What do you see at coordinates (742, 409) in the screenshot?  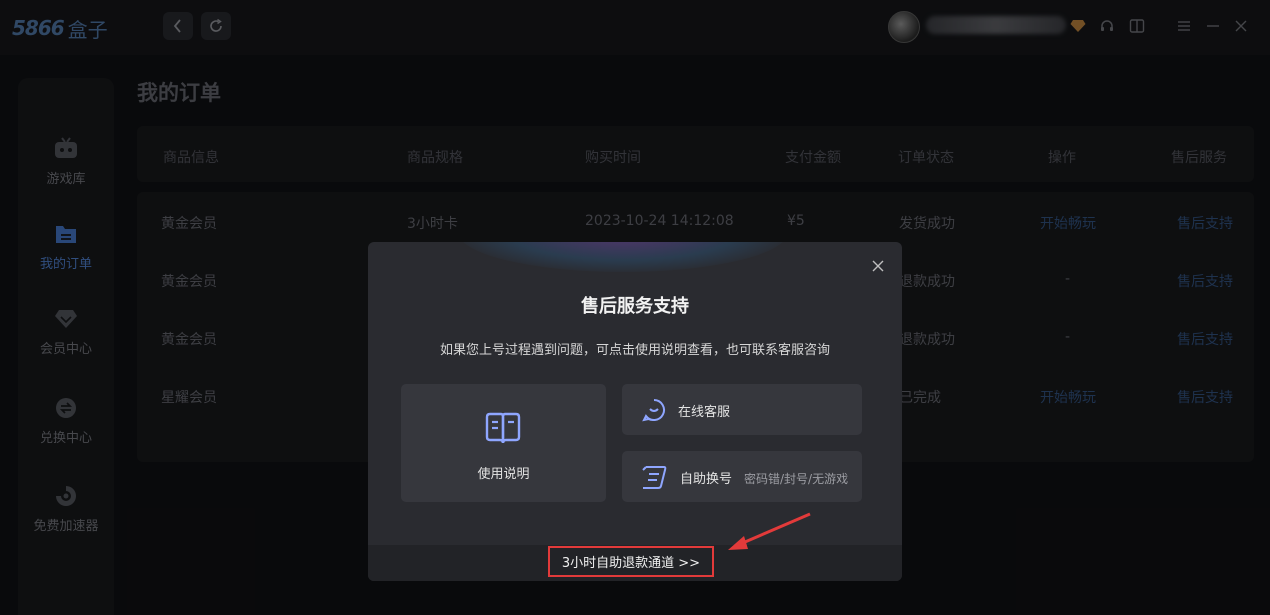 I see `online-support-card: 在线客服` at bounding box center [742, 409].